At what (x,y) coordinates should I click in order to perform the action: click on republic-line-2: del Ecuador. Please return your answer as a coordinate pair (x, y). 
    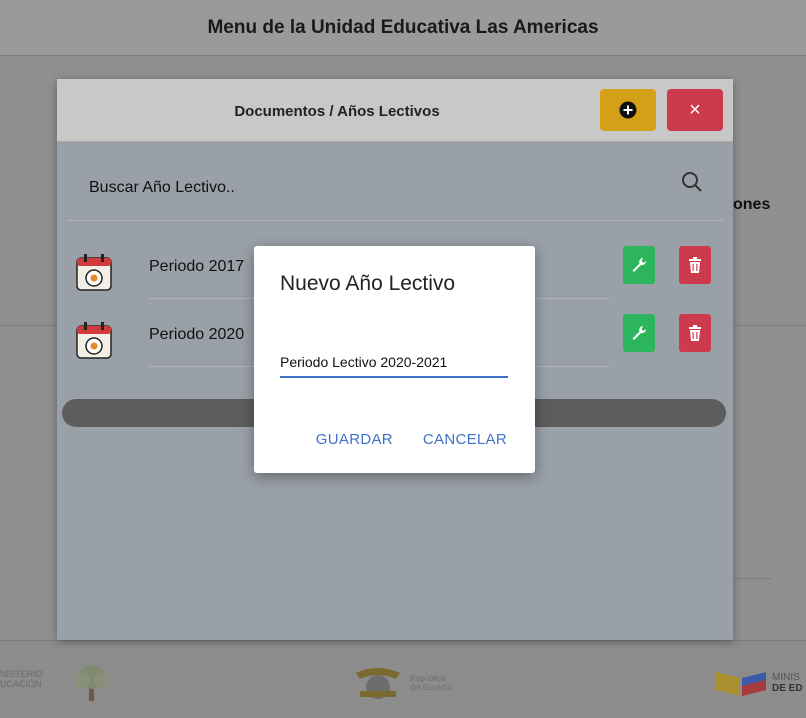
    Looking at the image, I should click on (431, 687).